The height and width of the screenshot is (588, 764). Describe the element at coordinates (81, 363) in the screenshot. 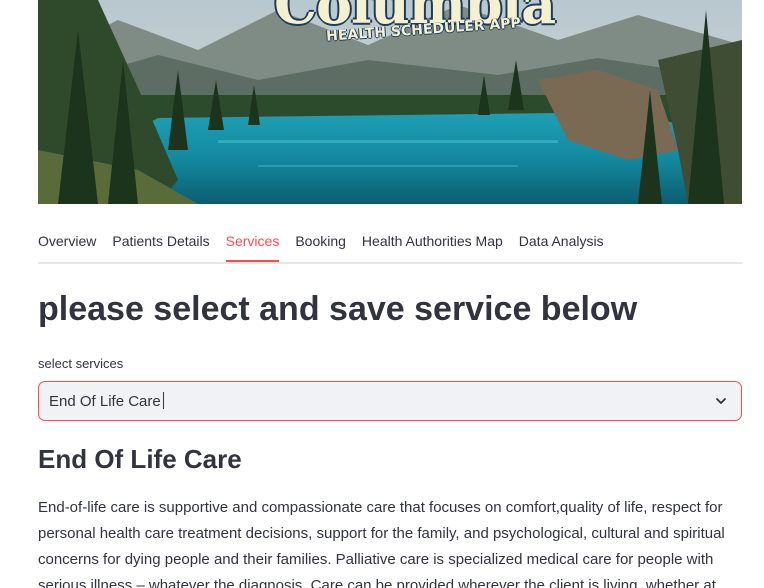

I see `select-services-label: select services` at that location.